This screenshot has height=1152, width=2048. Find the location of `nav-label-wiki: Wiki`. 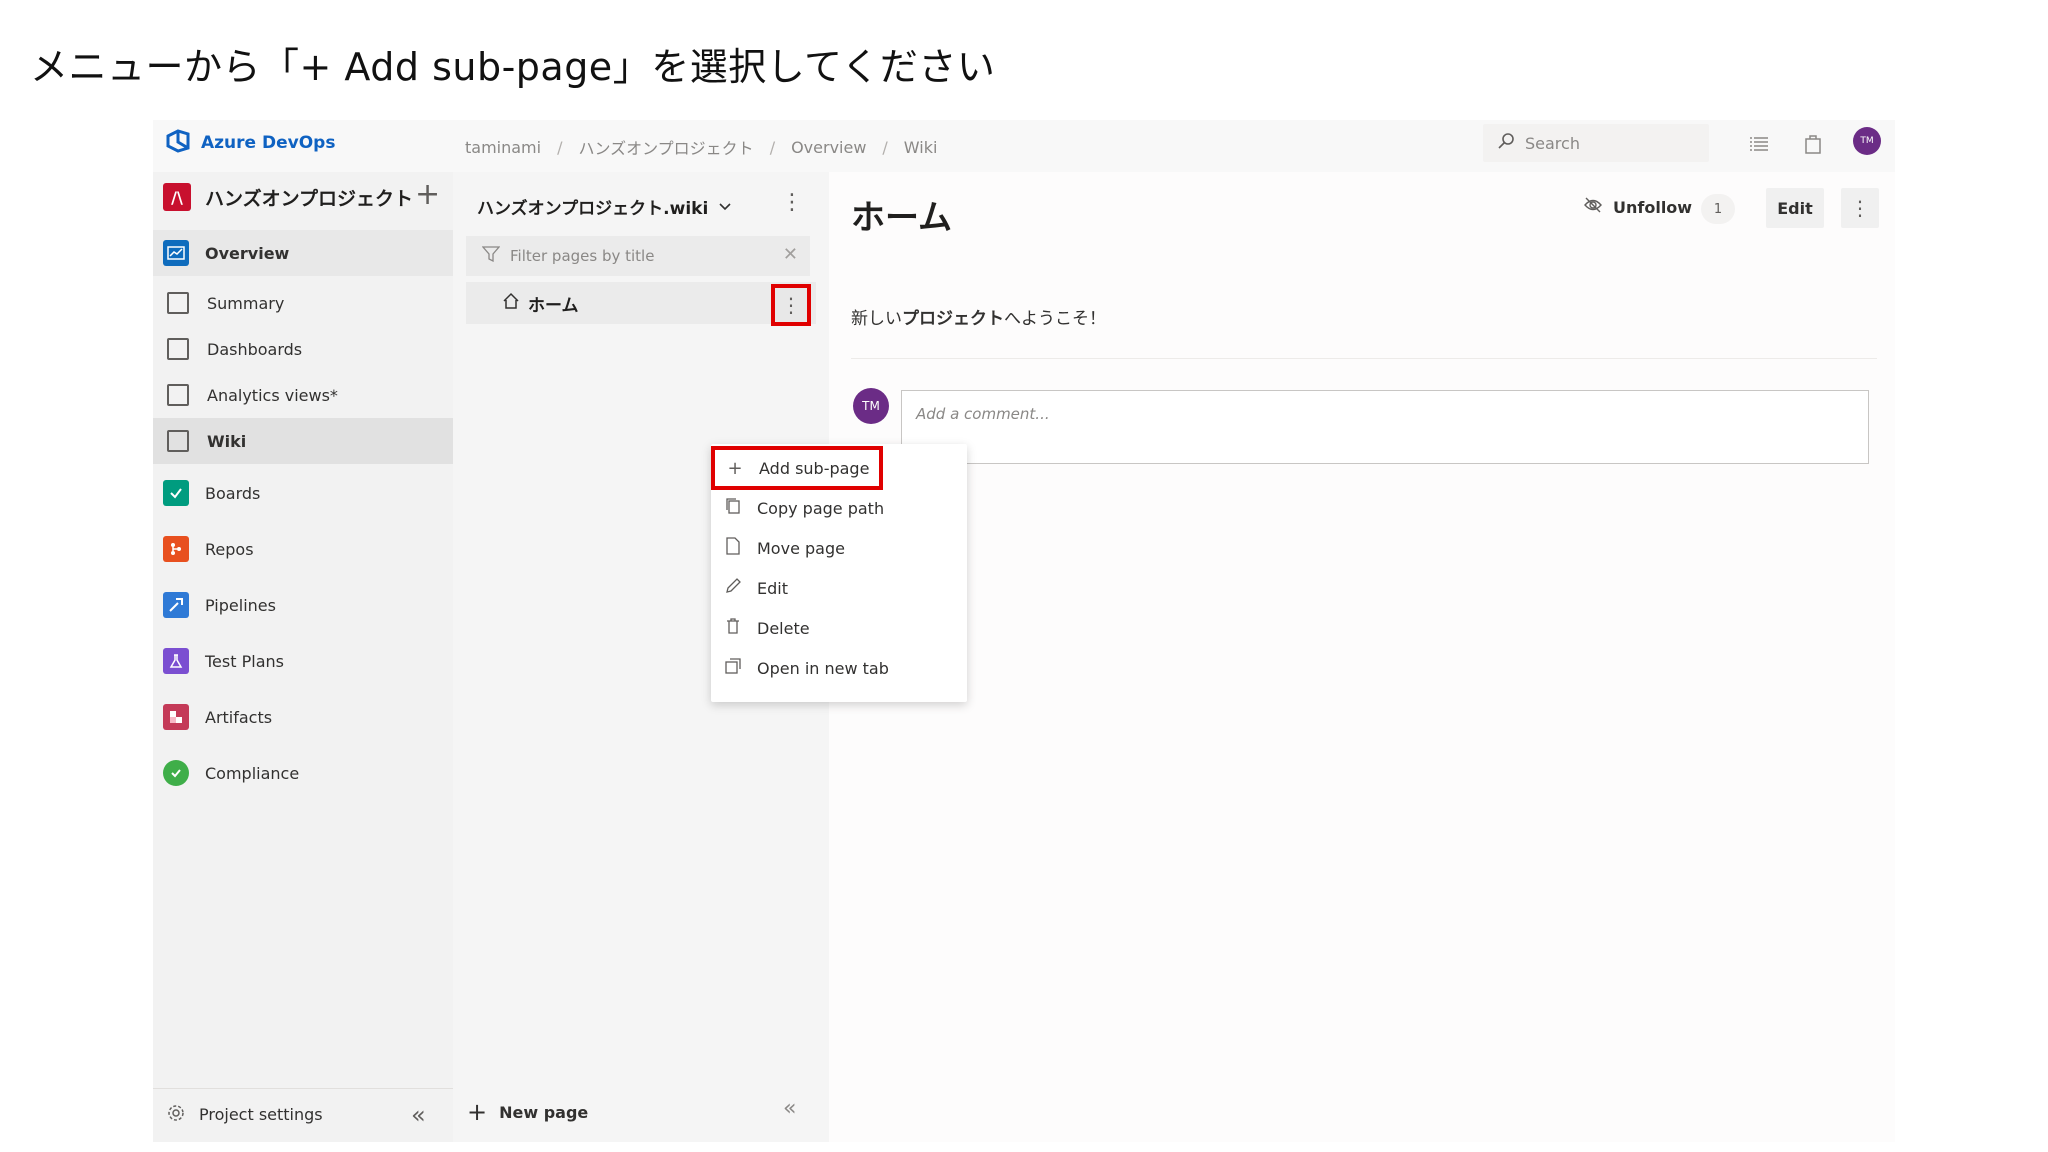

nav-label-wiki: Wiki is located at coordinates (227, 441).